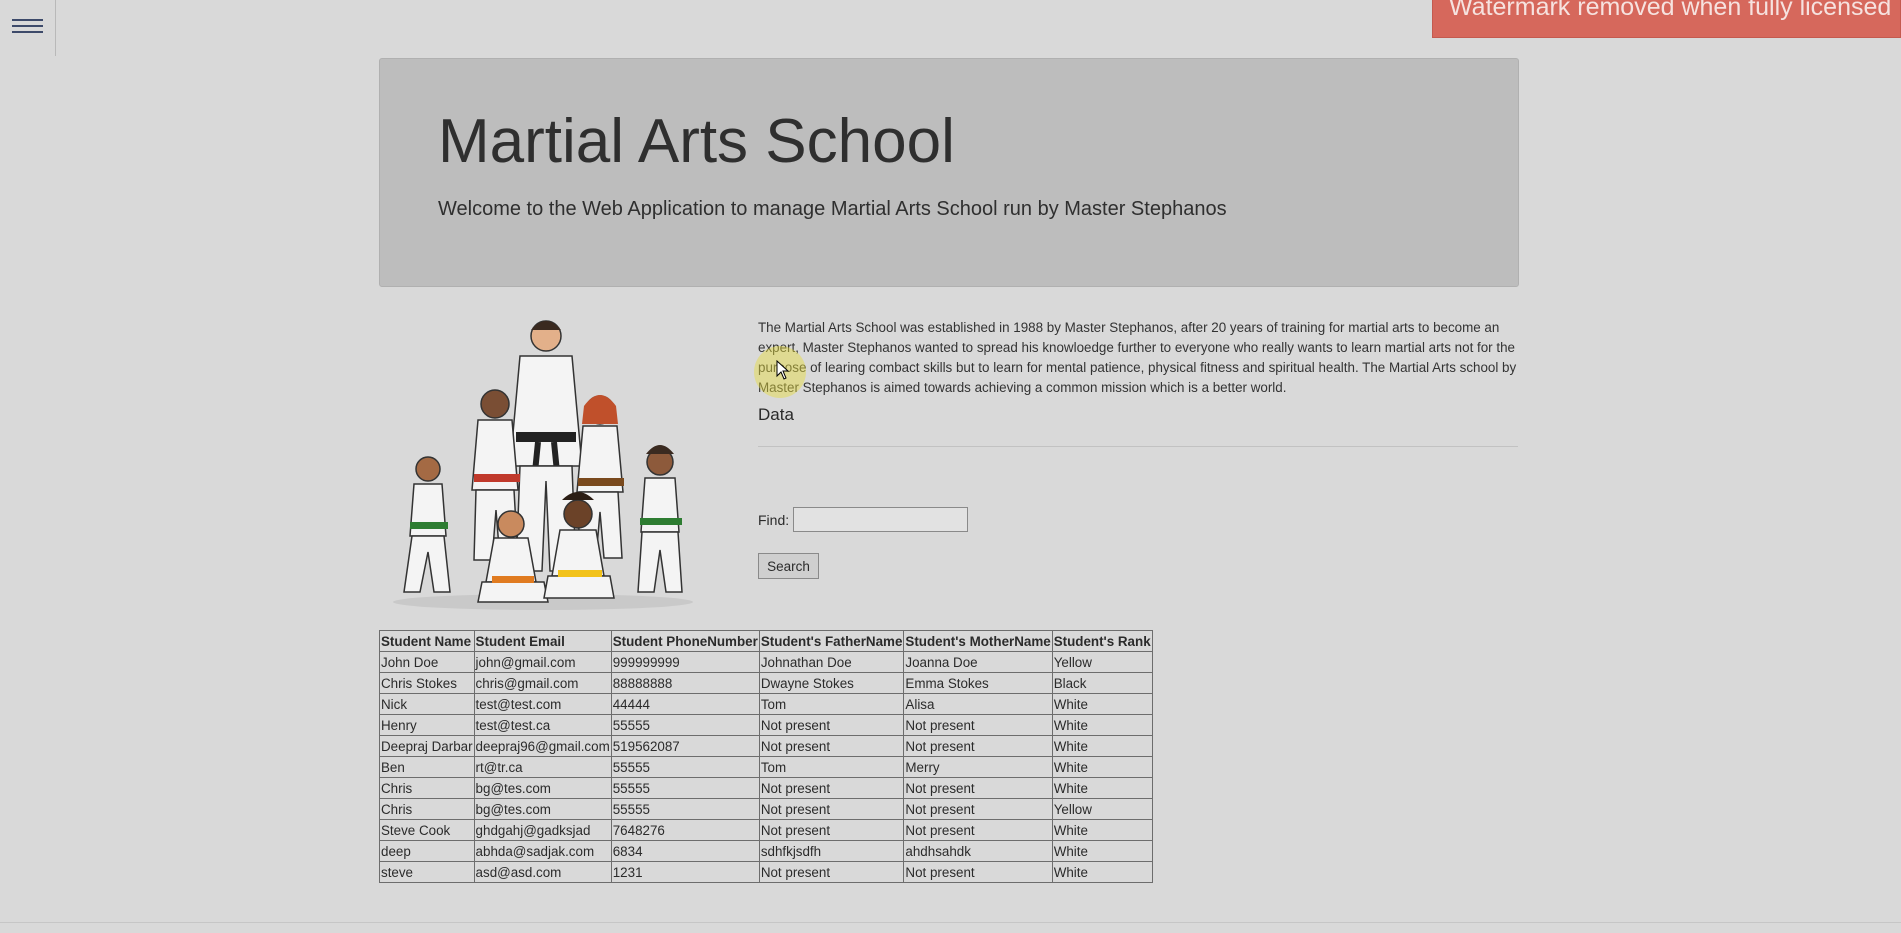 The width and height of the screenshot is (1901, 933). Describe the element at coordinates (831, 683) in the screenshot. I see `table-cell: Dwayne Stokes` at that location.